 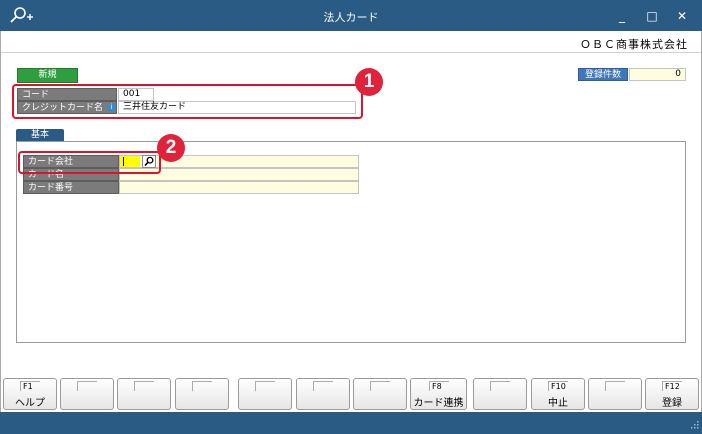 I want to click on status-bar, so click(x=351, y=423).